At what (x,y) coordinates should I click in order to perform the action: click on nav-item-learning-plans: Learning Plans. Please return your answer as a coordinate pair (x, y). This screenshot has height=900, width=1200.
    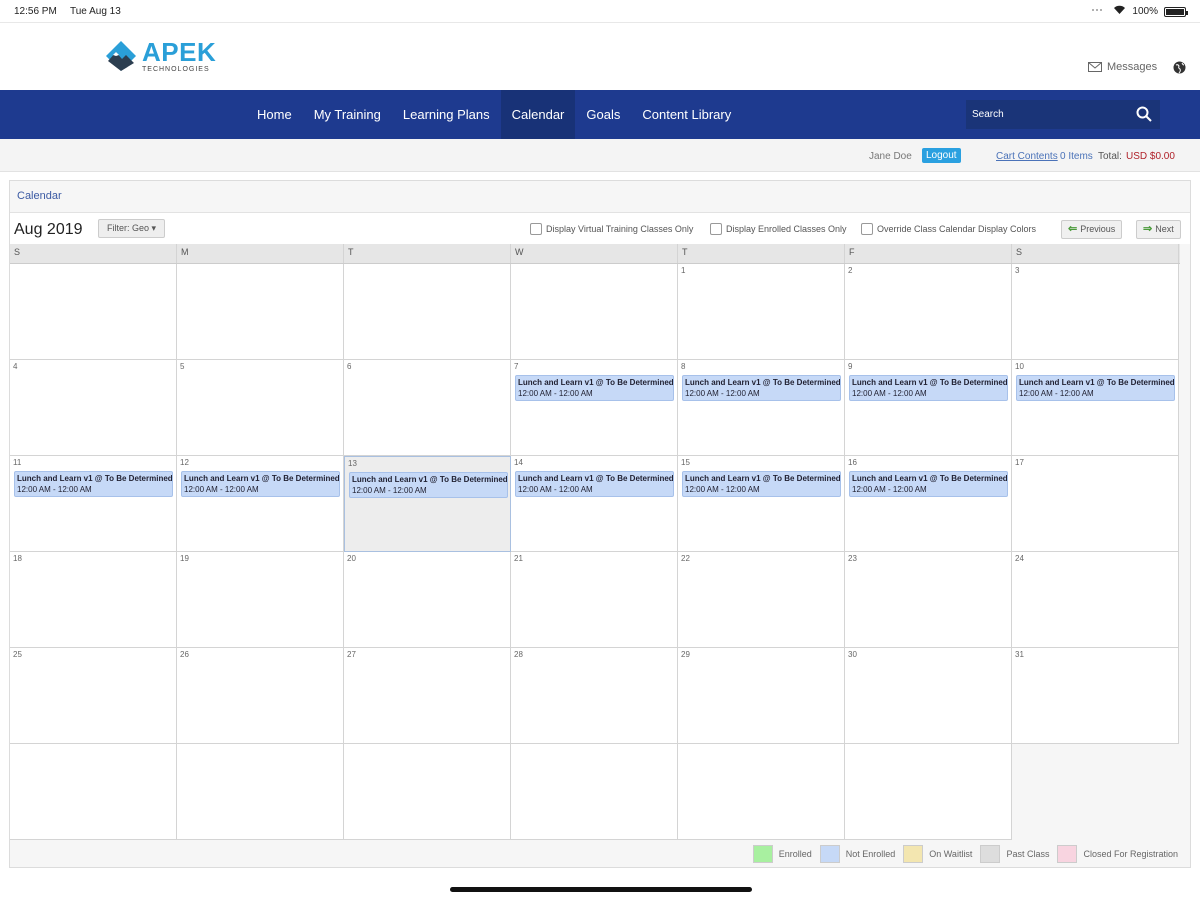
    Looking at the image, I should click on (446, 114).